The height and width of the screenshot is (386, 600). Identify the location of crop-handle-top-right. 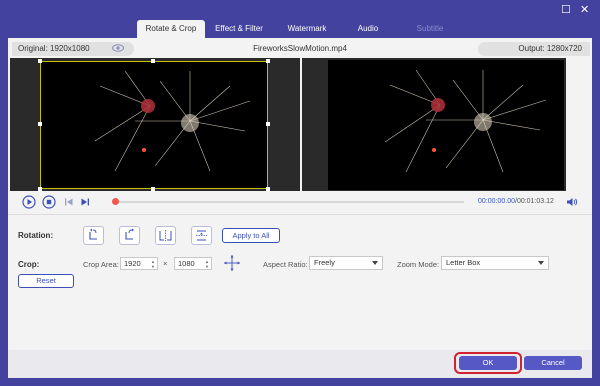
(268, 61).